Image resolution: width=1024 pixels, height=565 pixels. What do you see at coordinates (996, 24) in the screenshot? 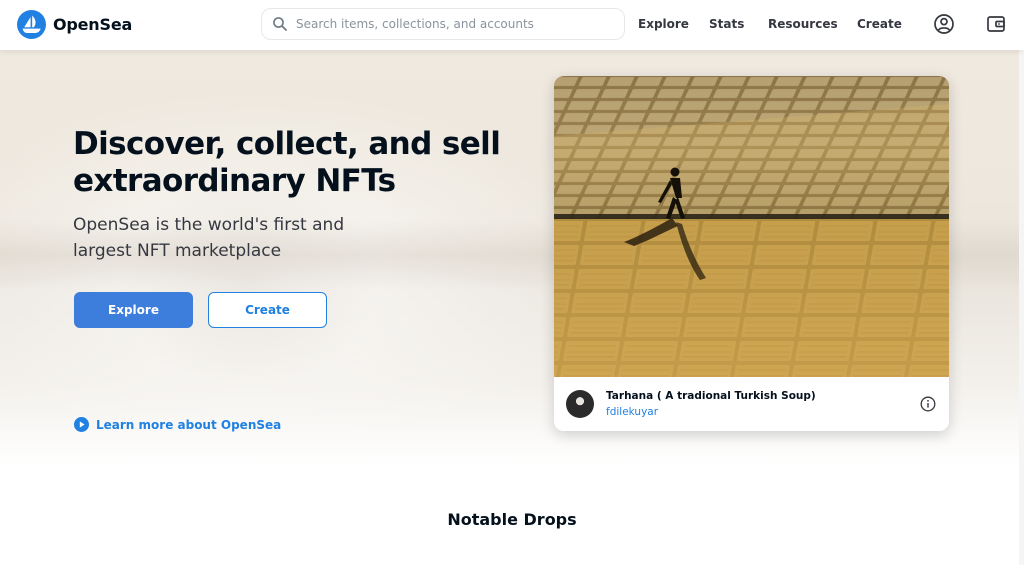
I see `wallet-icon` at bounding box center [996, 24].